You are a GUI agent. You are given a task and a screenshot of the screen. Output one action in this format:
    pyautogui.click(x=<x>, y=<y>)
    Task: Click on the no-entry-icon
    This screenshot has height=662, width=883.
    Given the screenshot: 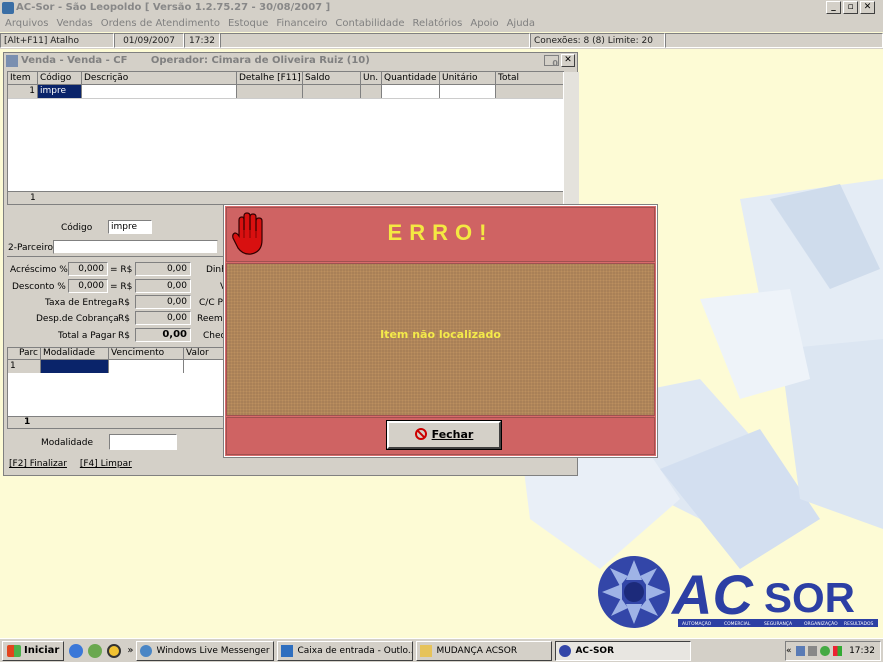 What is the action you would take?
    pyautogui.click(x=420, y=434)
    